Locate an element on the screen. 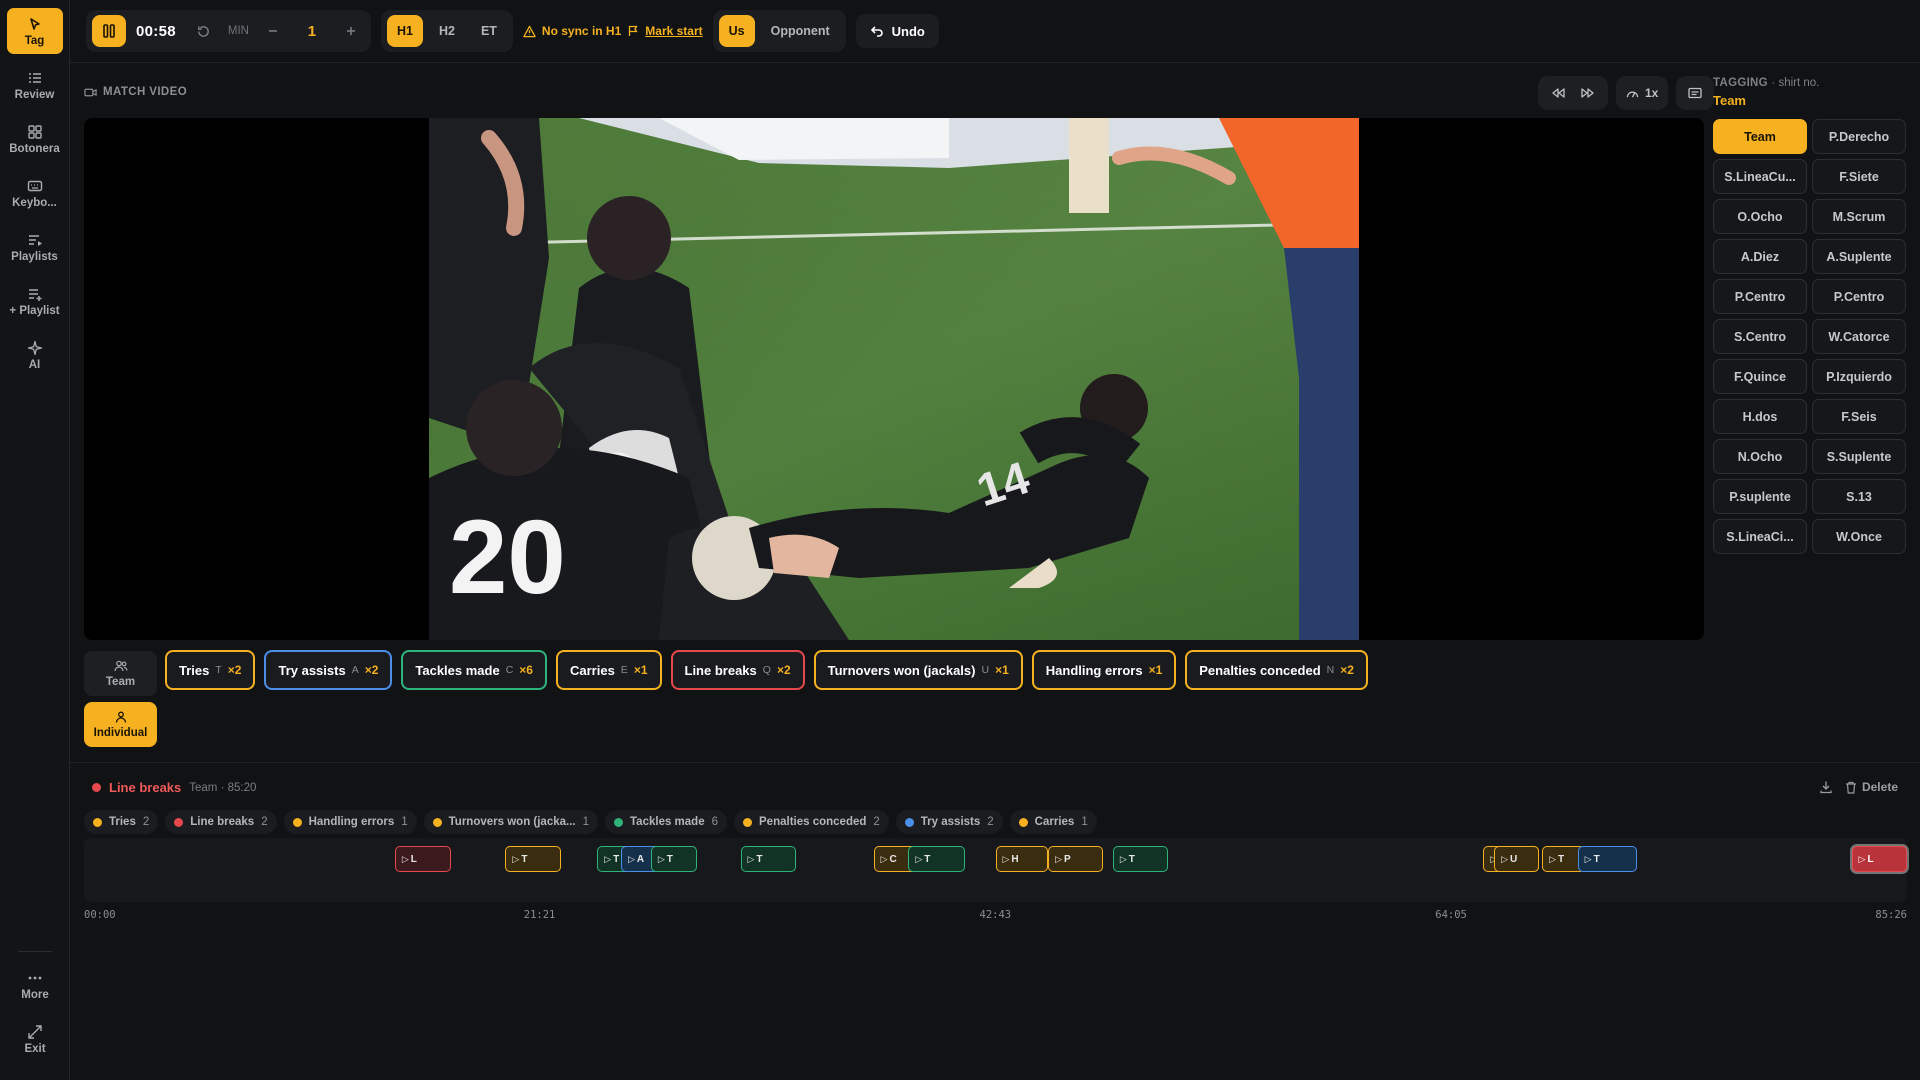 This screenshot has width=1920, height=1080. individual-mode-button: Individual is located at coordinates (120, 724).